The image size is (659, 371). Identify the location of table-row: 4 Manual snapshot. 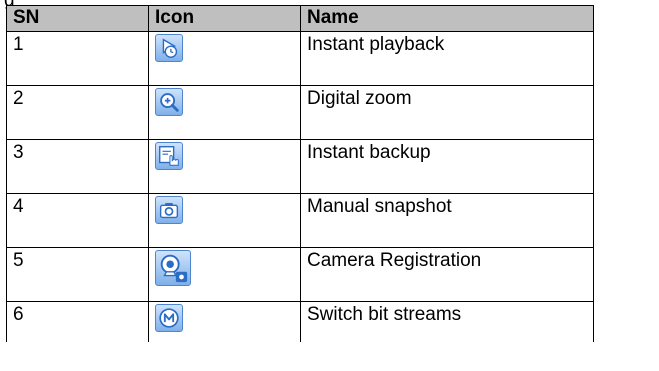
(300, 220).